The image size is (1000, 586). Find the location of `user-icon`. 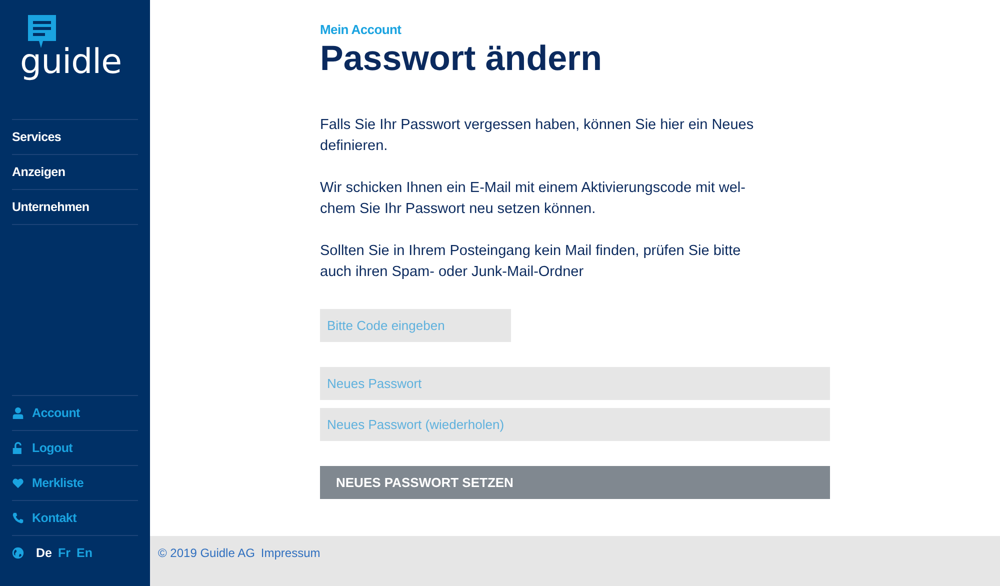

user-icon is located at coordinates (18, 413).